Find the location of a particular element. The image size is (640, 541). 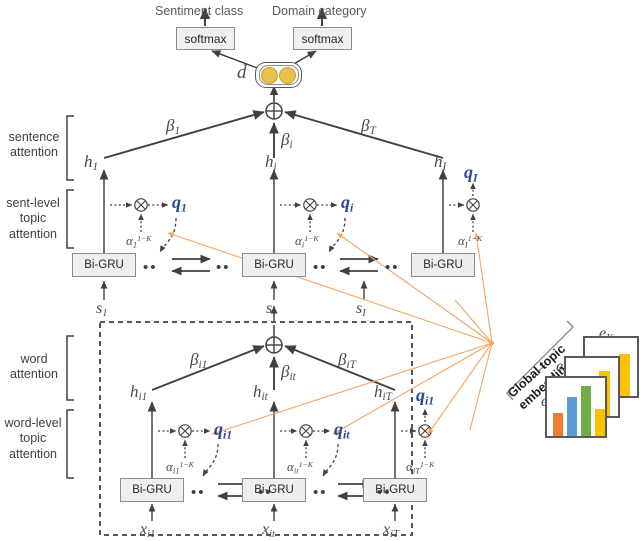

word-input-xi1-label: xi1 is located at coordinates (148, 530).